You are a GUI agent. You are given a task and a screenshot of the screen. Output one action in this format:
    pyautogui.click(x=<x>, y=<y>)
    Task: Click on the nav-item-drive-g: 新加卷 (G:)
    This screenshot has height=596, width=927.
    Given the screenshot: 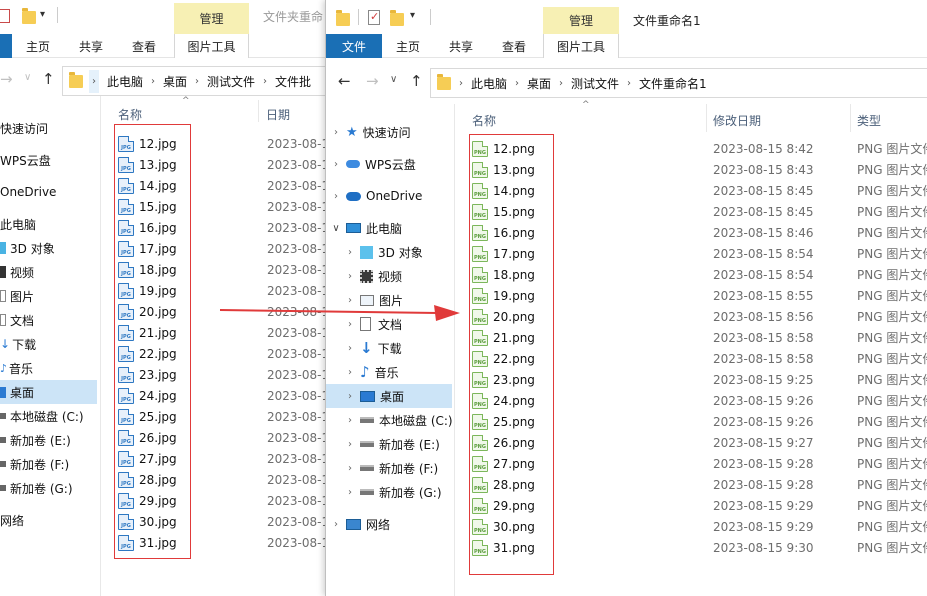 What is the action you would take?
    pyautogui.click(x=50, y=488)
    